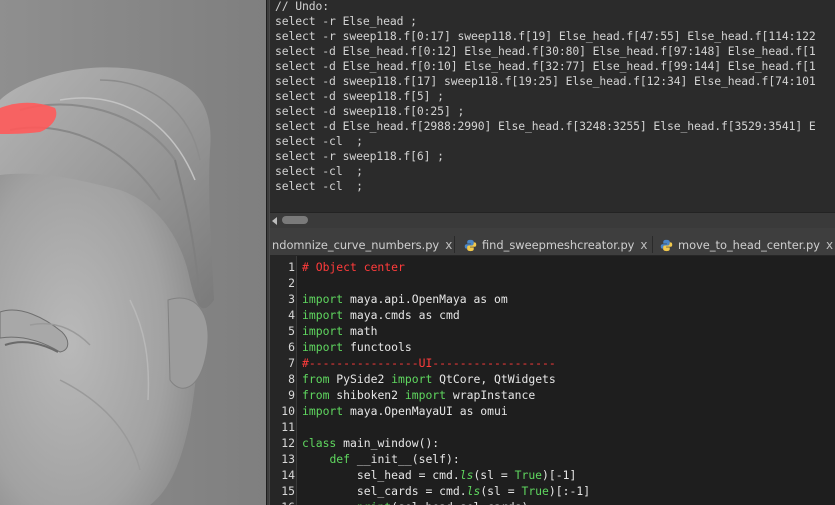 Image resolution: width=835 pixels, height=505 pixels. What do you see at coordinates (491, 395) in the screenshot?
I see `code-token: wrapInstance` at bounding box center [491, 395].